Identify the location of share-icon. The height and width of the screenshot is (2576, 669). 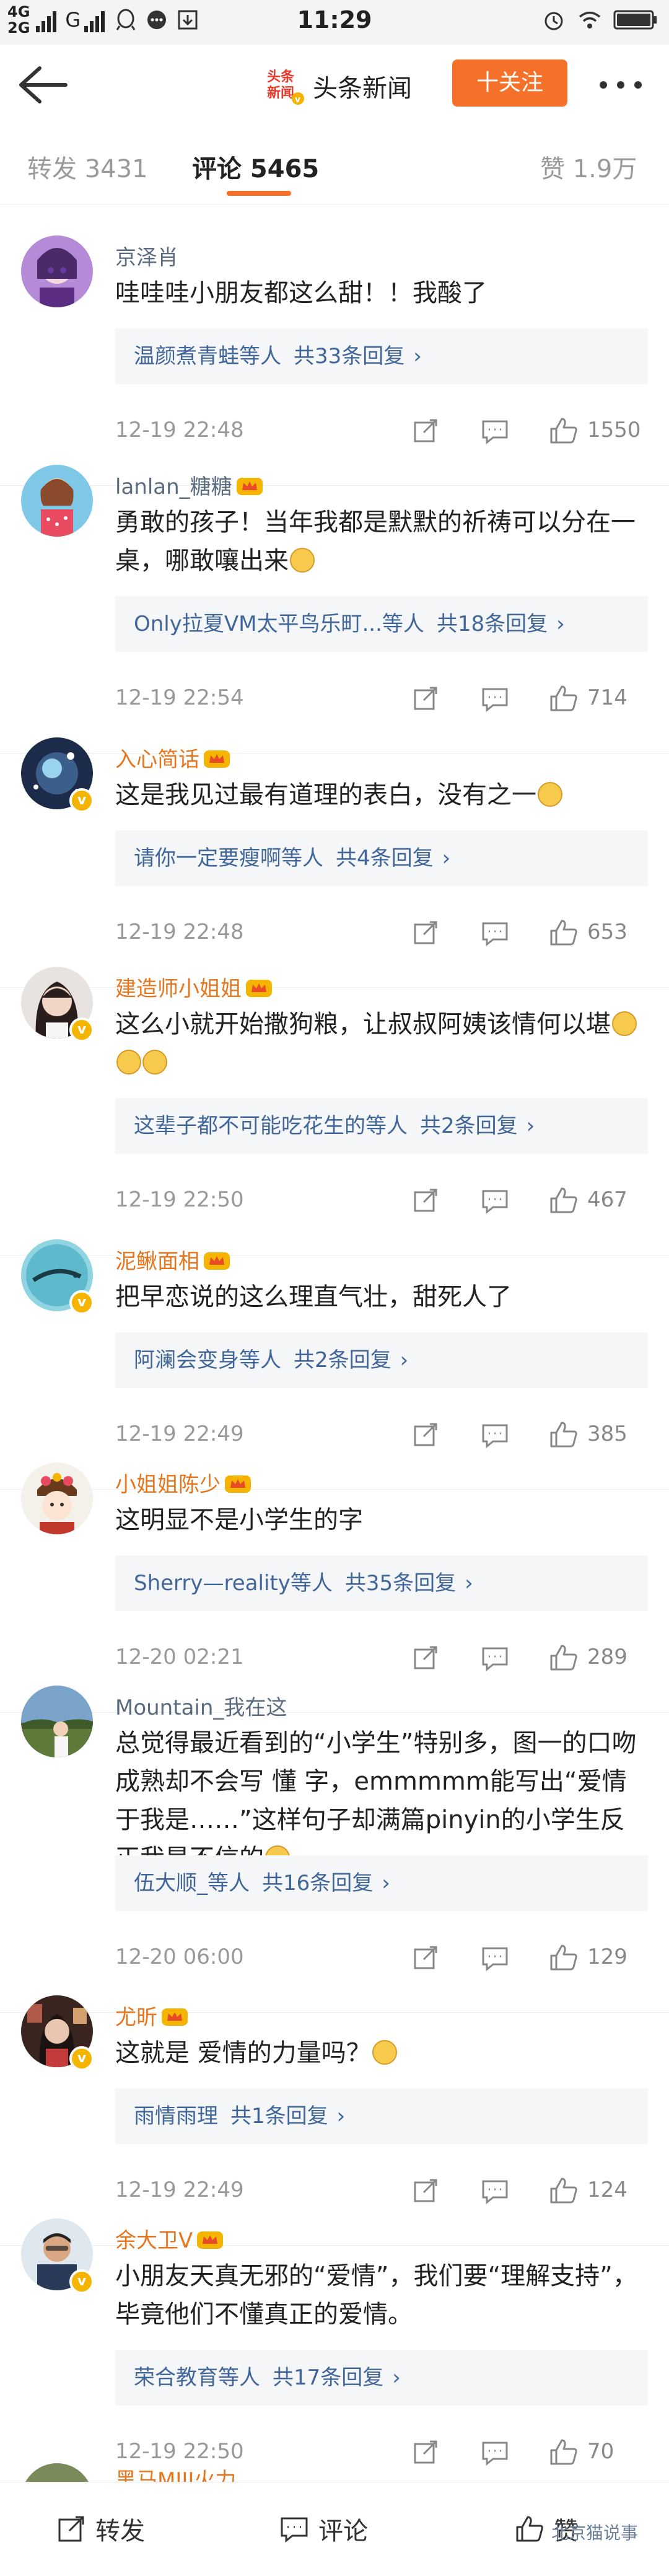
(426, 2452).